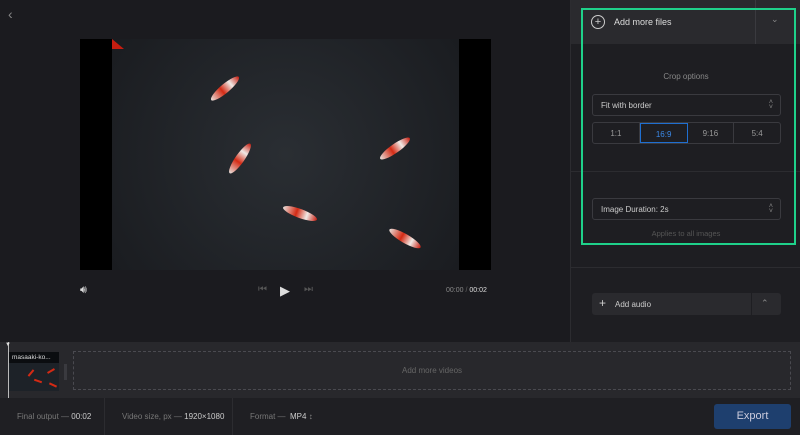 The width and height of the screenshot is (800, 435). Describe the element at coordinates (268, 416) in the screenshot. I see `format-label: Format —` at that location.